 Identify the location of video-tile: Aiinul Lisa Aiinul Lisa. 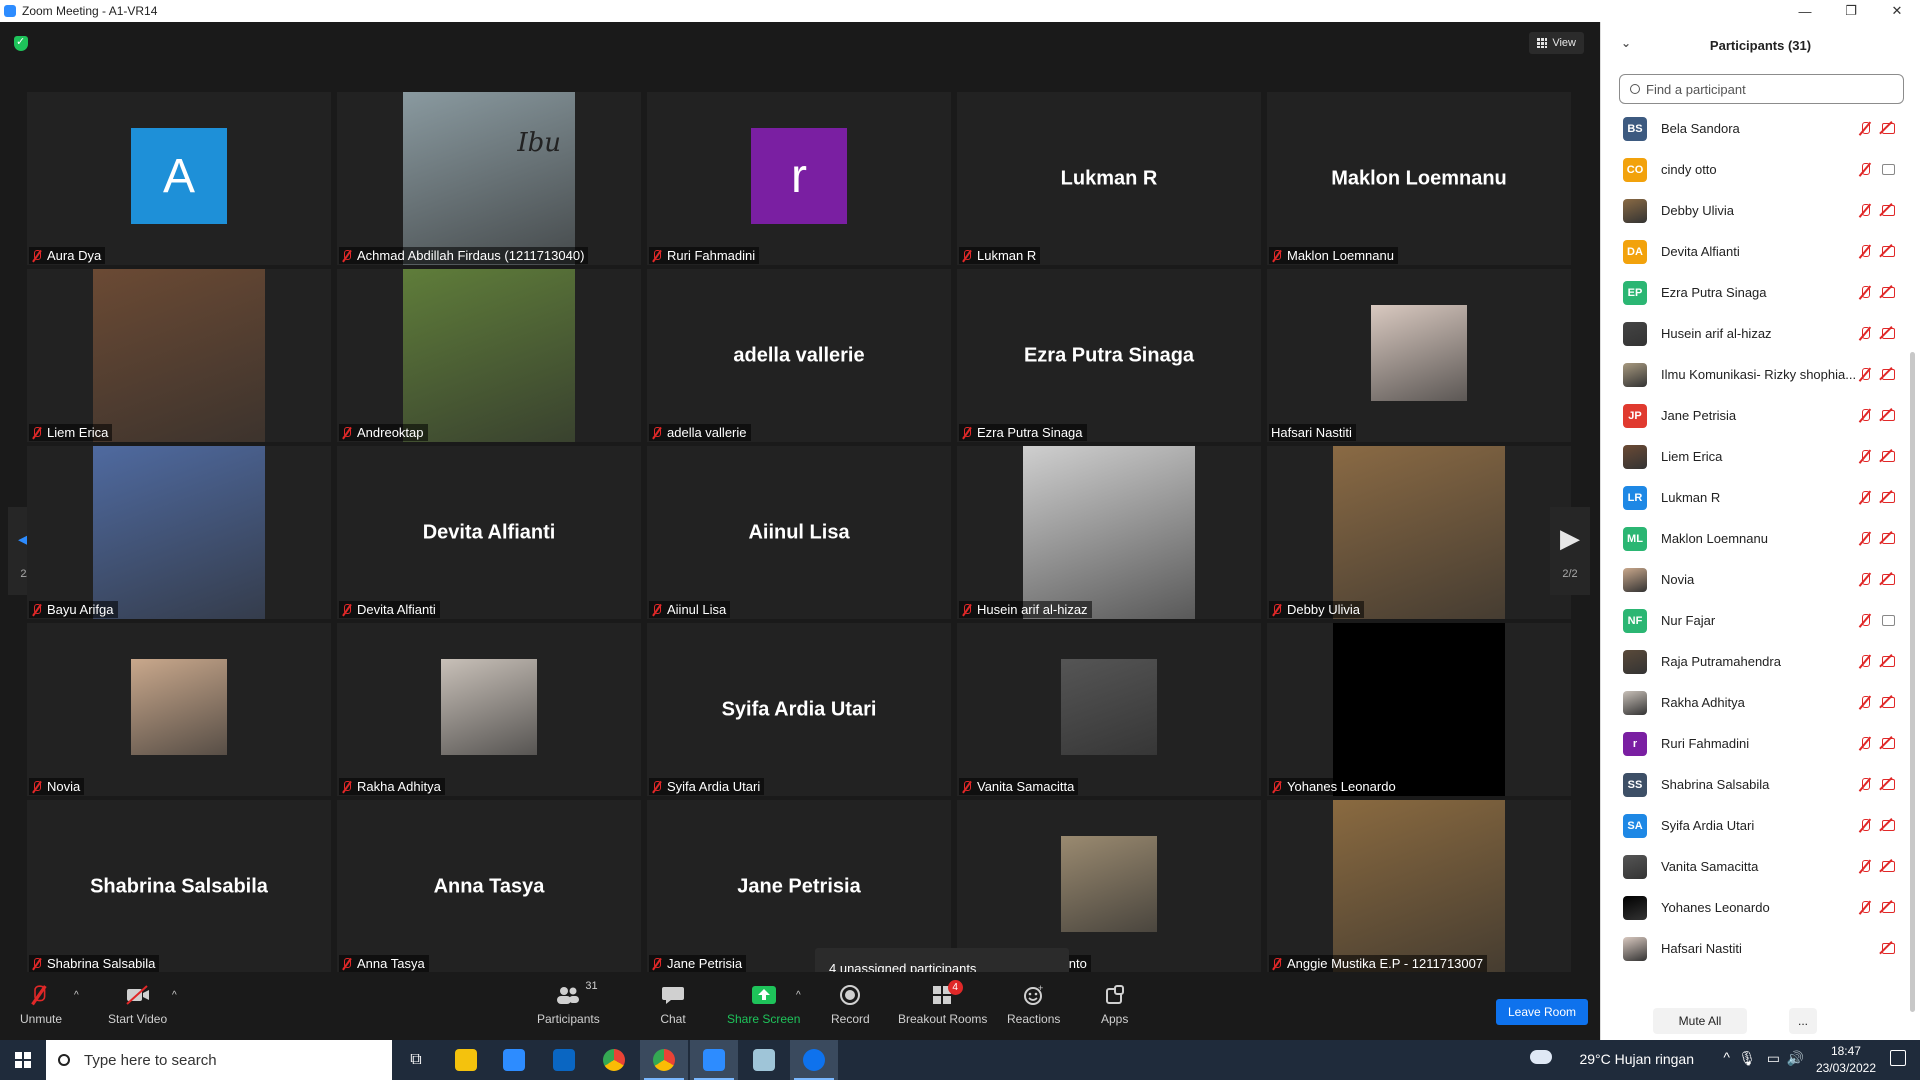
(799, 532).